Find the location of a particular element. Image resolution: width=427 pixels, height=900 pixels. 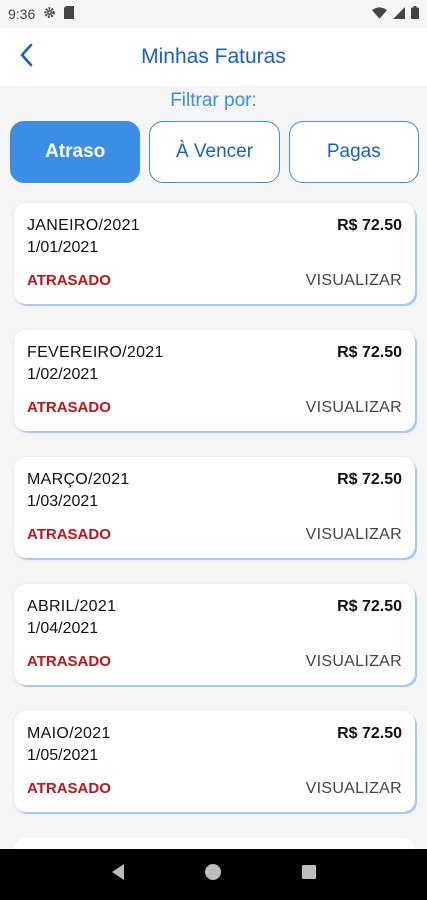

filter-a-vencer-button: À Vencer is located at coordinates (214, 152).